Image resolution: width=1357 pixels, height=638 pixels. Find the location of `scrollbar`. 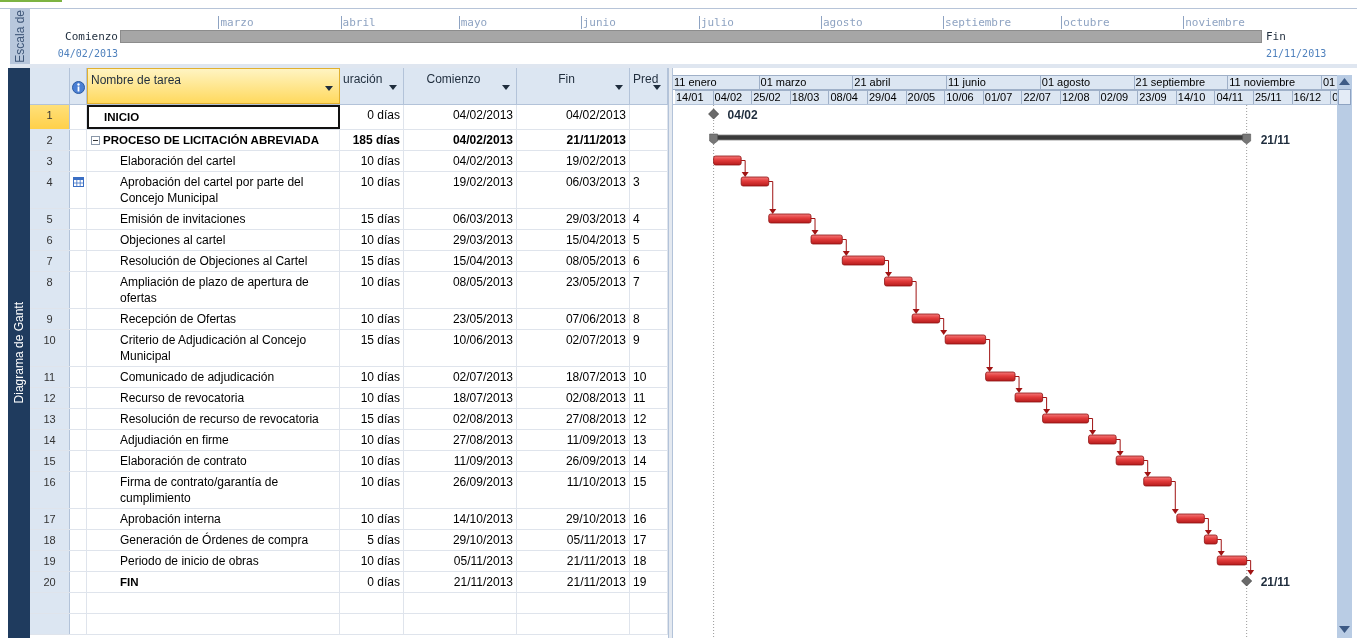

scrollbar is located at coordinates (1344, 356).